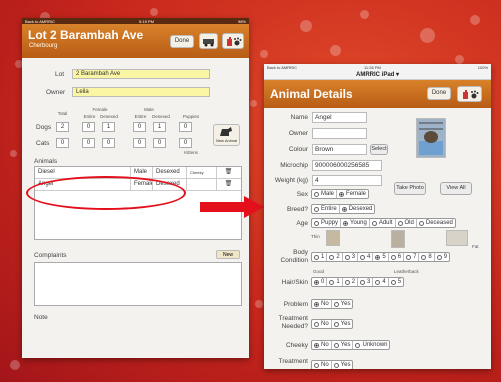  What do you see at coordinates (62, 127) in the screenshot?
I see `dogs-count: 2` at bounding box center [62, 127].